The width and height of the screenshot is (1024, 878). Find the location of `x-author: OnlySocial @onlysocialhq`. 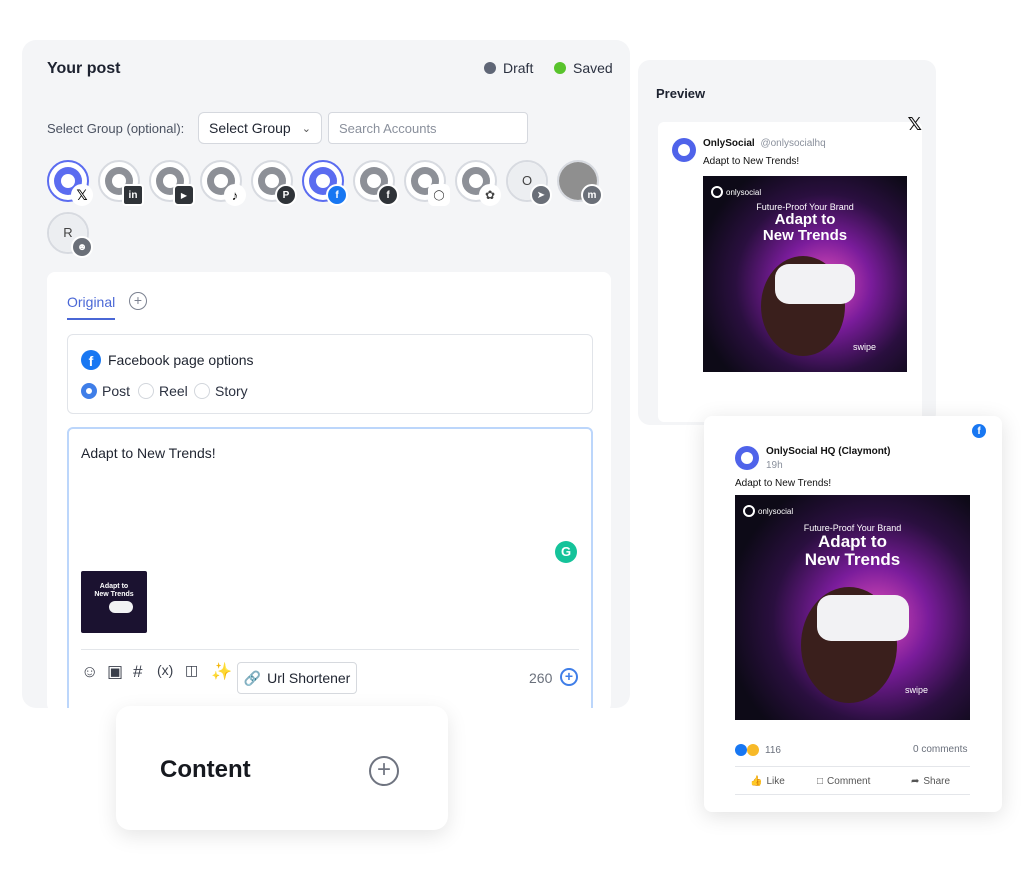

x-author: OnlySocial @onlysocialhq is located at coordinates (764, 143).